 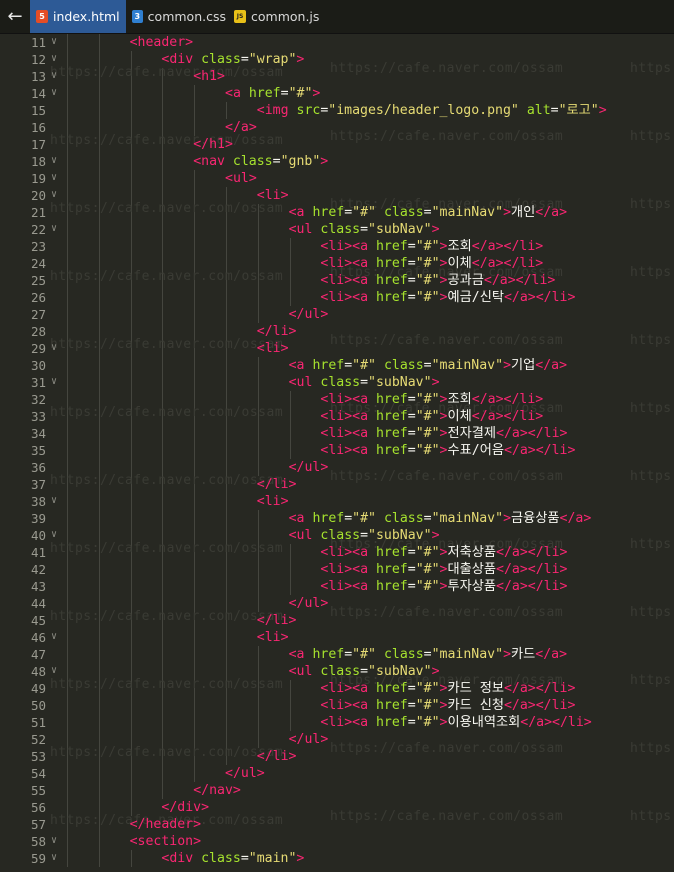 What do you see at coordinates (38, 229) in the screenshot?
I see `line-number: 22` at bounding box center [38, 229].